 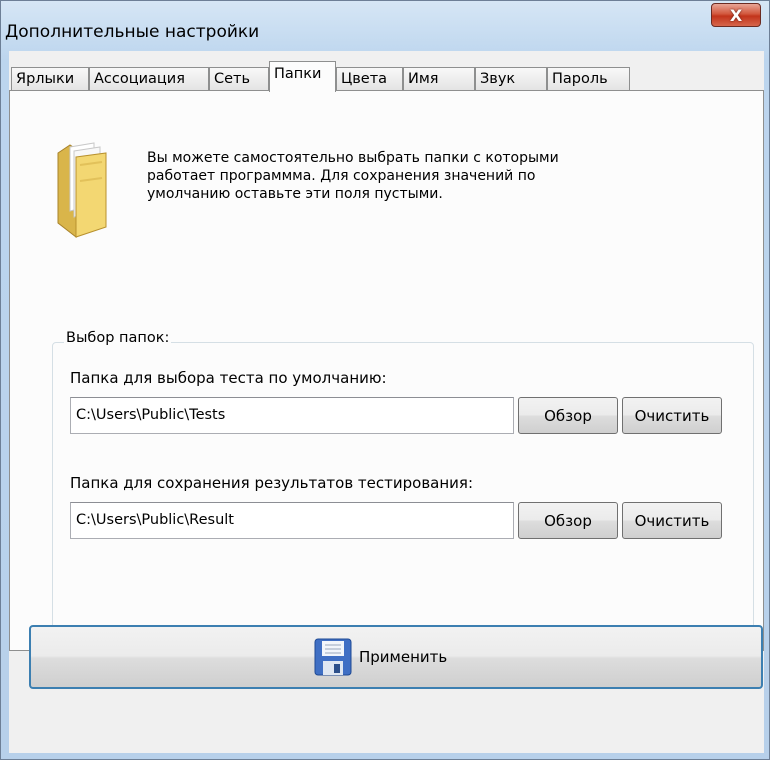 I want to click on tests-browse-button: Обзор, so click(x=568, y=415).